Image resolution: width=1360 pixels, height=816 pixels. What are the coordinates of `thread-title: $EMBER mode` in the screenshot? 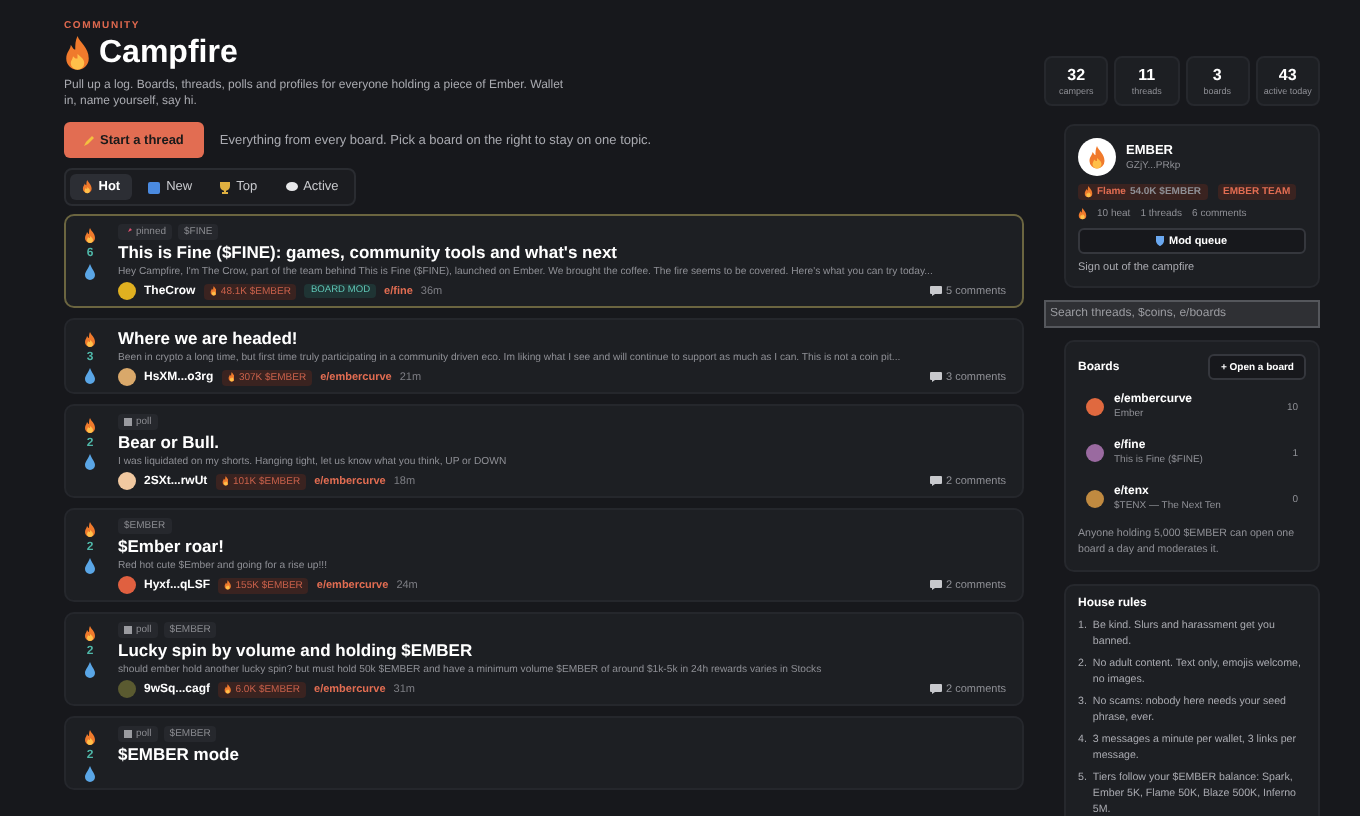 It's located at (562, 755).